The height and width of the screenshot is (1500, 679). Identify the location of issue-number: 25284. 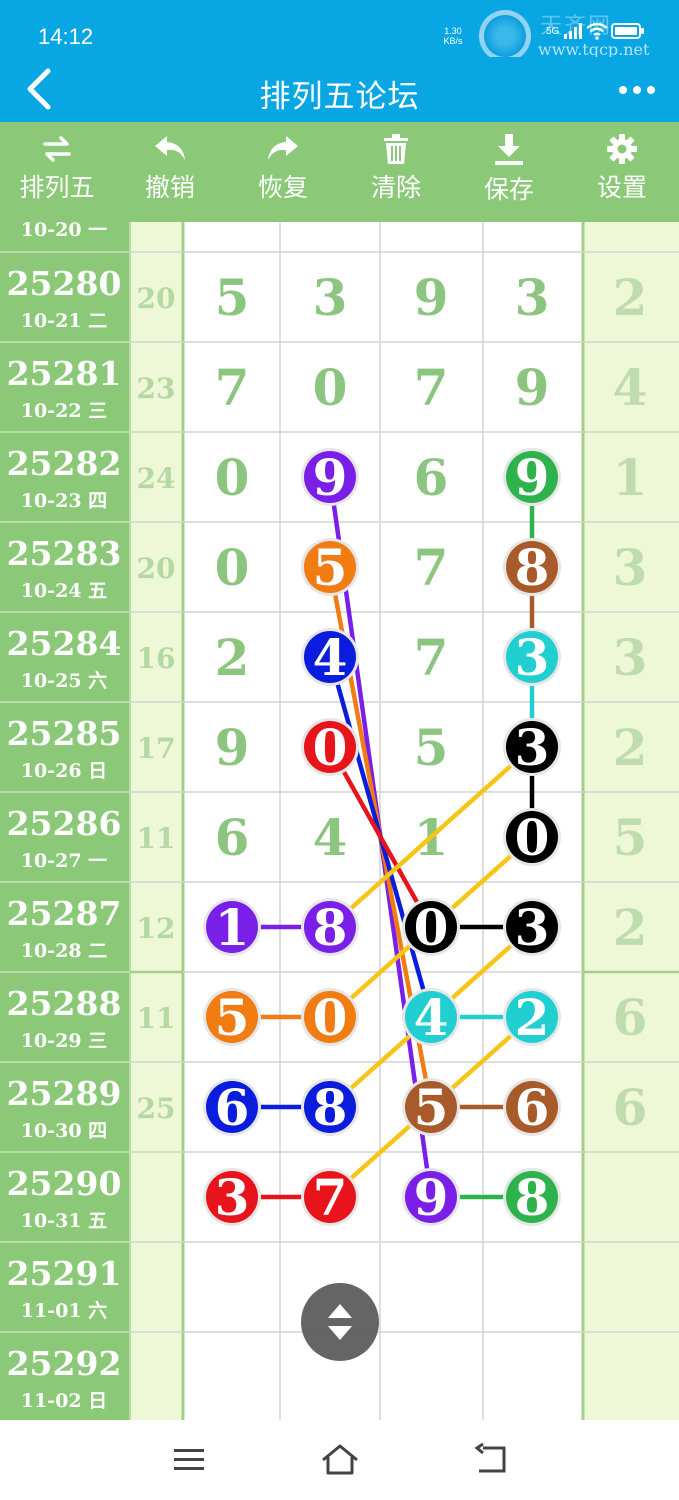
(64, 643).